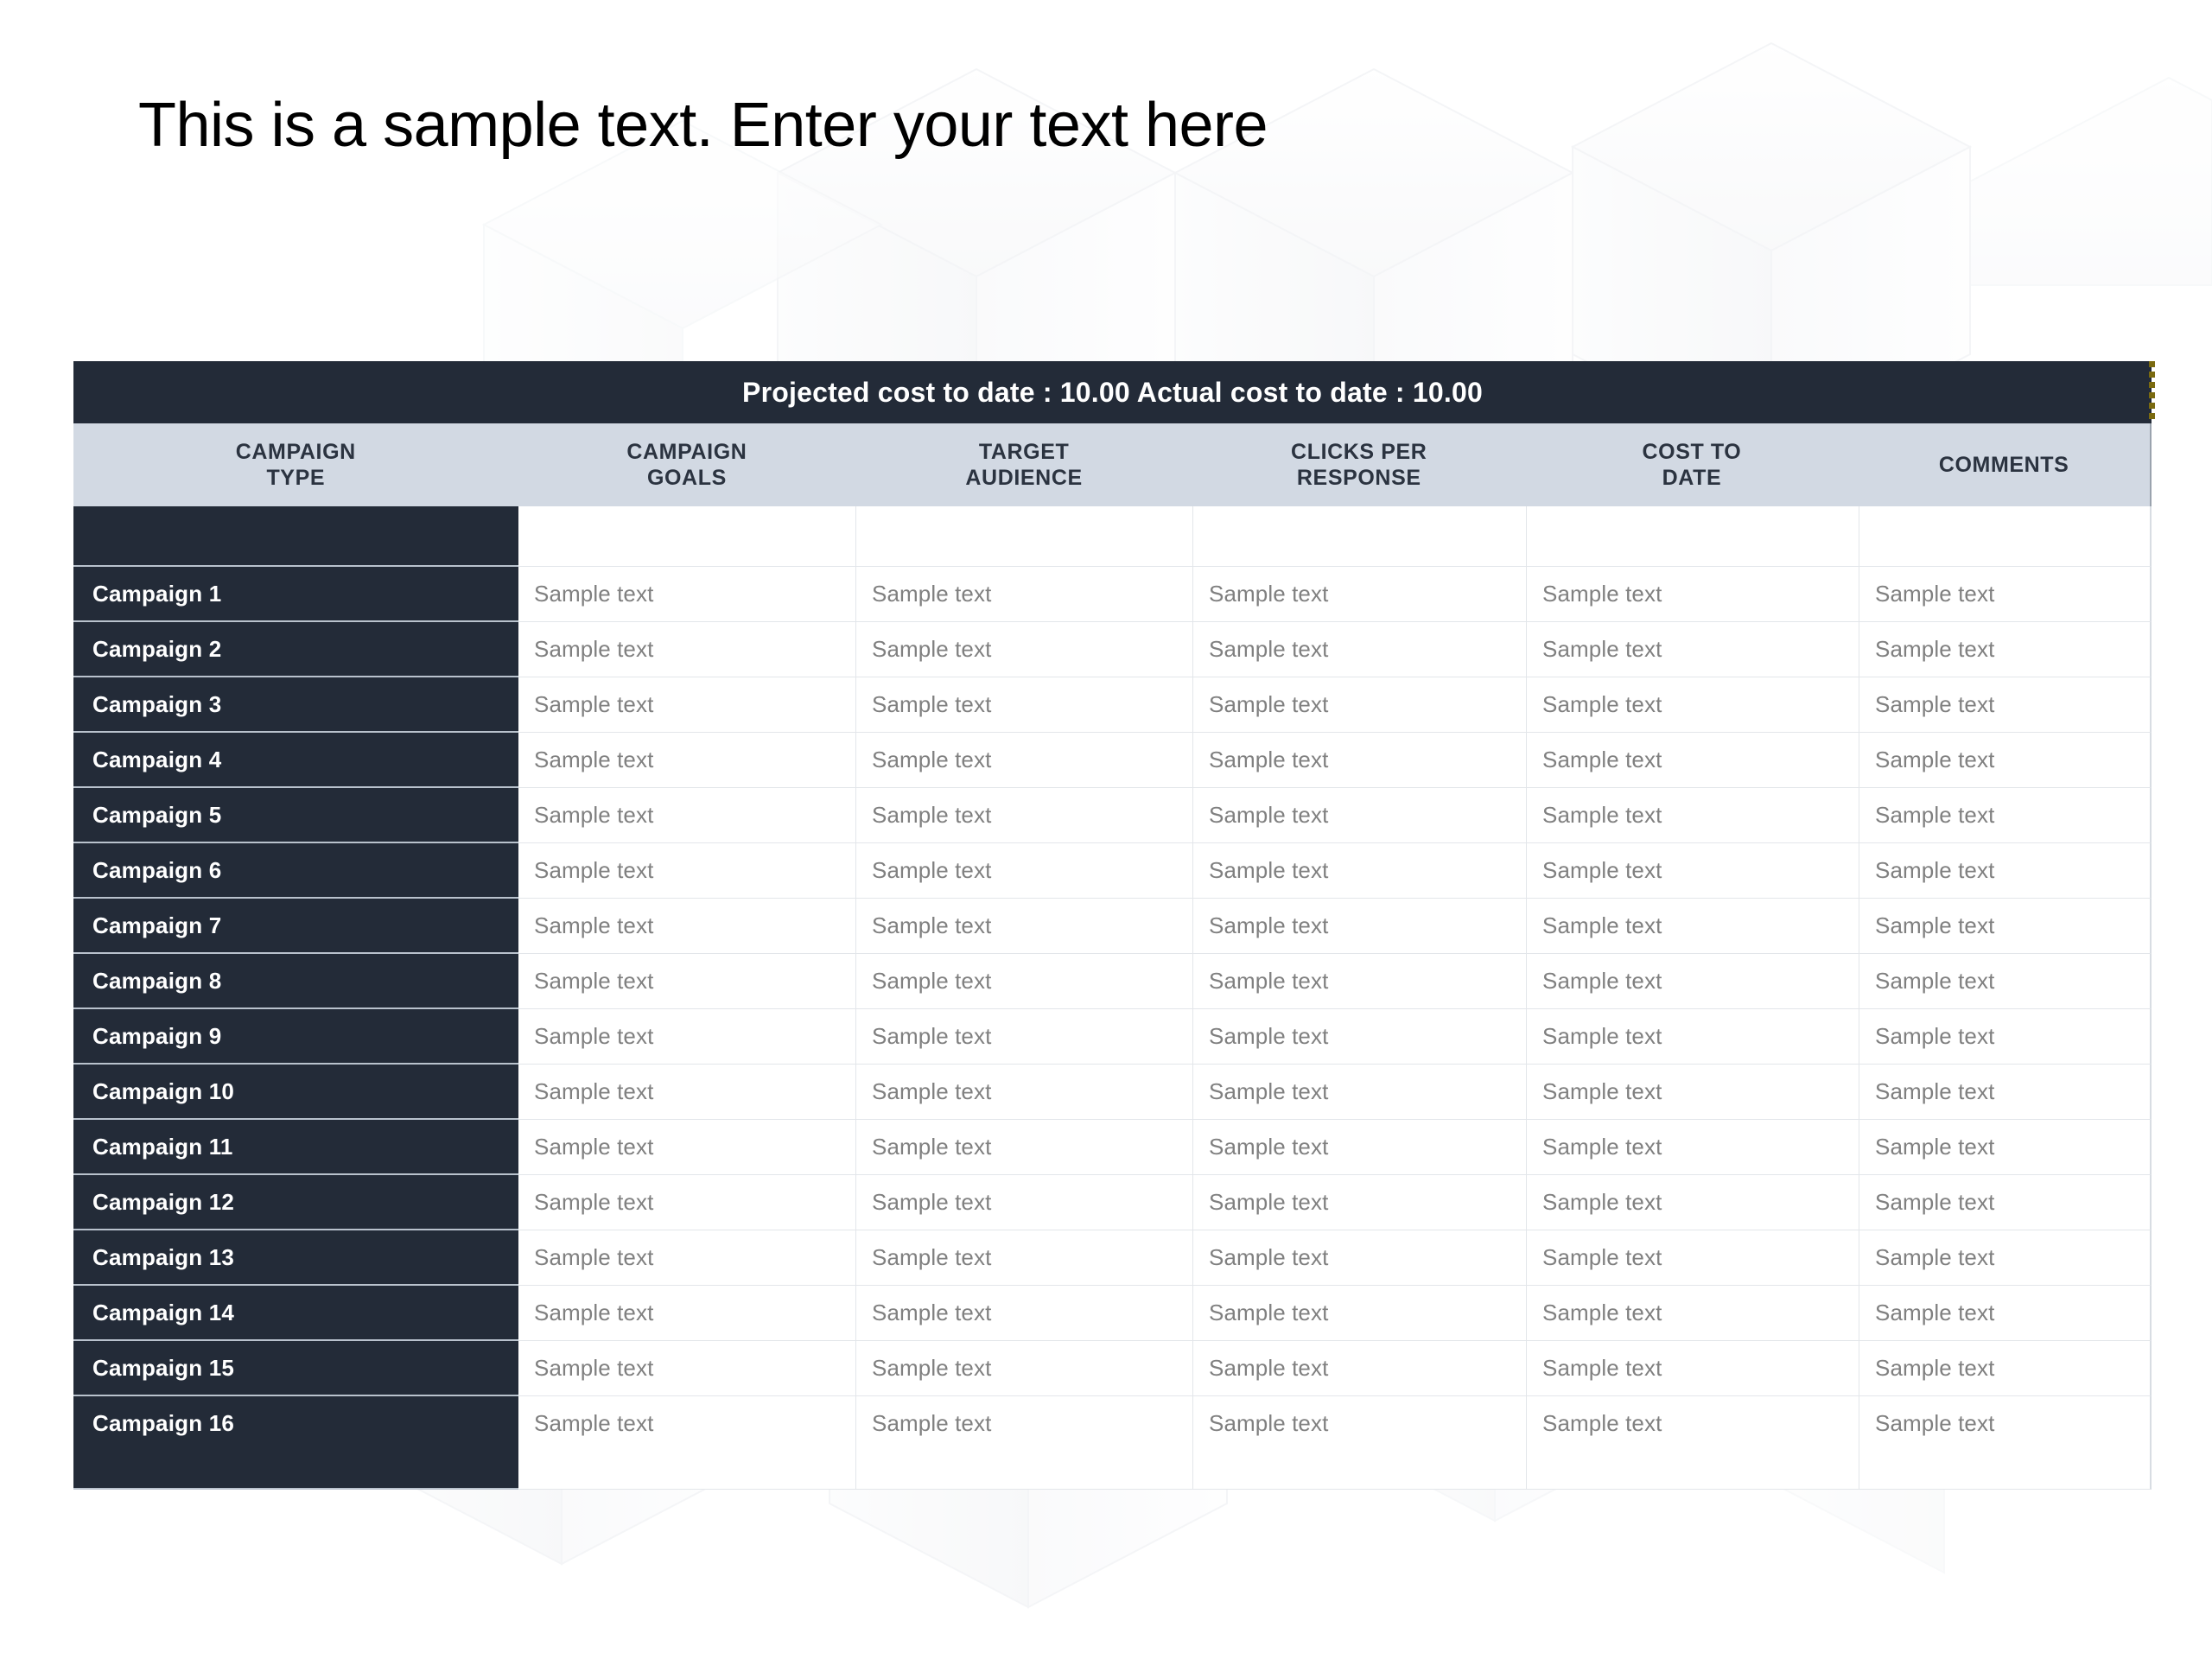 This screenshot has width=2212, height=1659. Describe the element at coordinates (295, 1443) in the screenshot. I see `campaign-label-cell: Campaign 16` at that location.